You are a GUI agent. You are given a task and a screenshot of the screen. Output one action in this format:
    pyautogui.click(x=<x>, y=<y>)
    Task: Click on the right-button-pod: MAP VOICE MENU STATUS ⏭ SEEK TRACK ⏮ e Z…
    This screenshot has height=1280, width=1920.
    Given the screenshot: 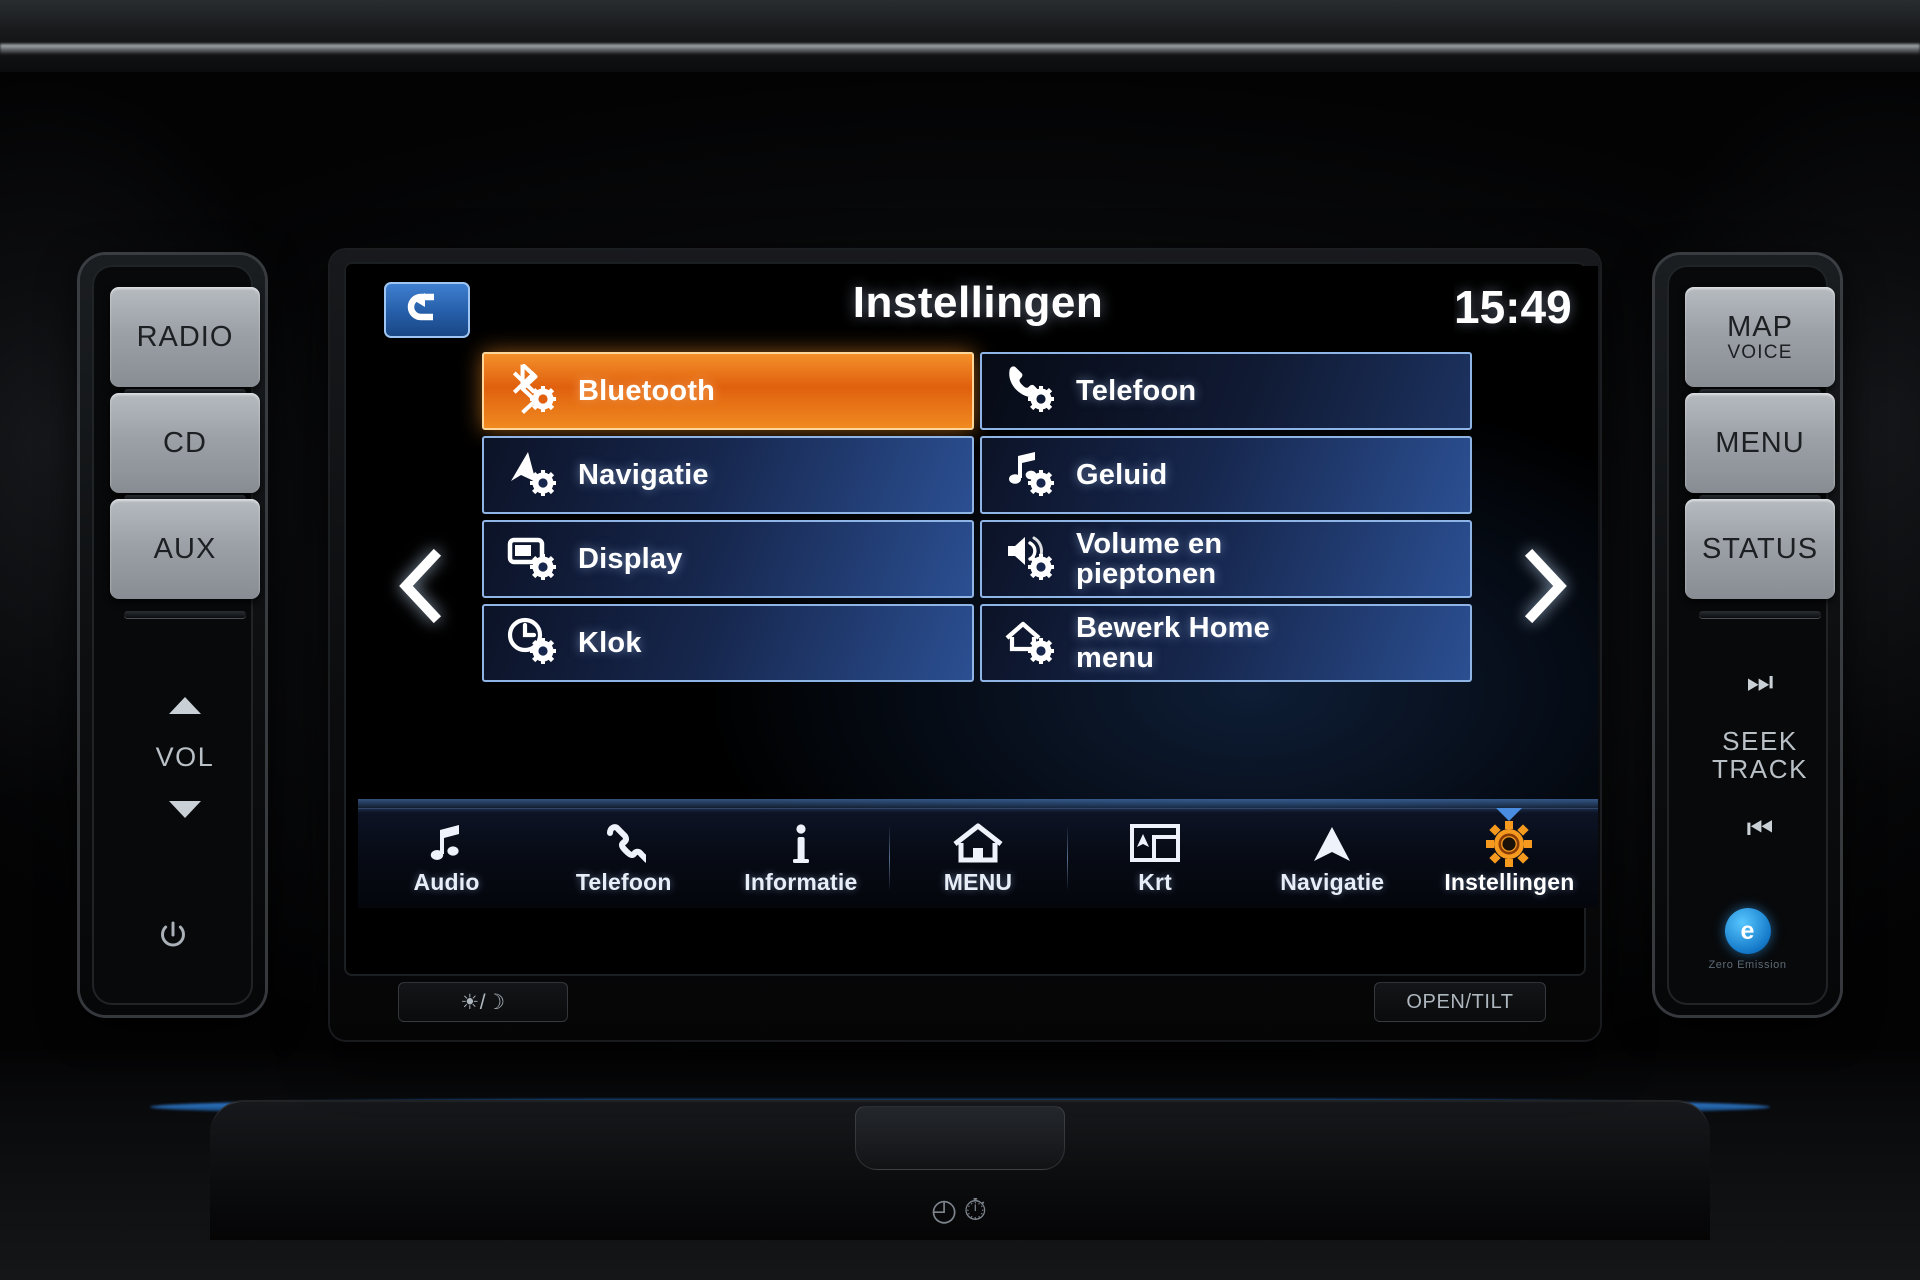 What is the action you would take?
    pyautogui.click(x=1747, y=635)
    